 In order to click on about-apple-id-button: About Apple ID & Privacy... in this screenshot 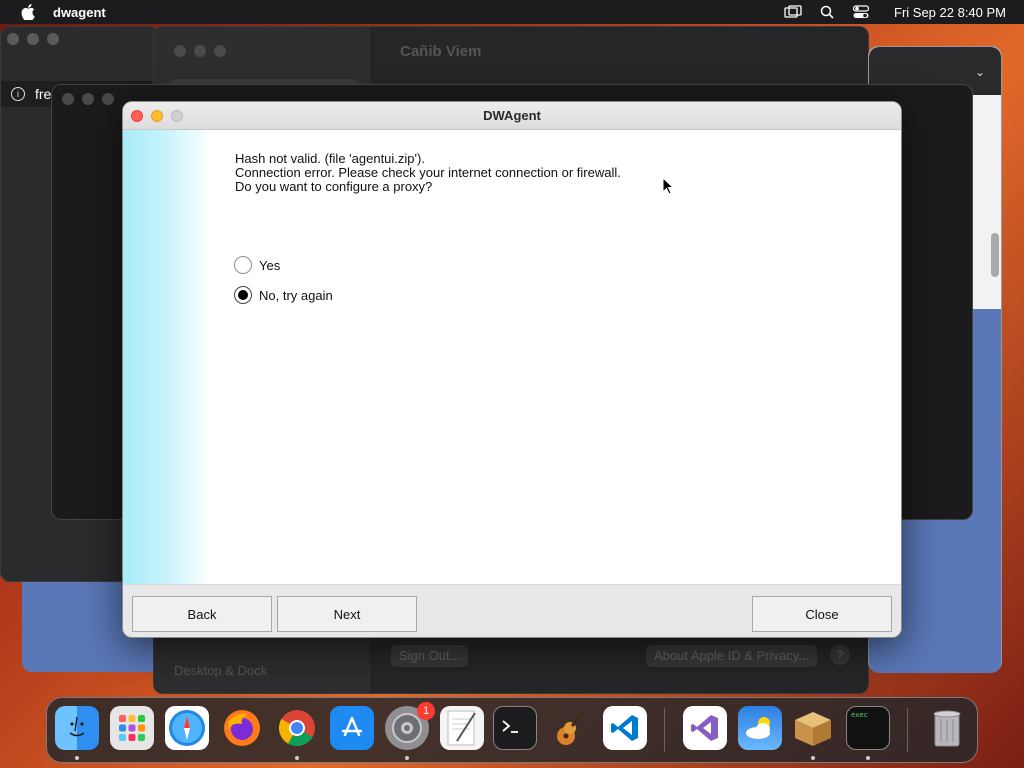, I will do `click(732, 656)`.